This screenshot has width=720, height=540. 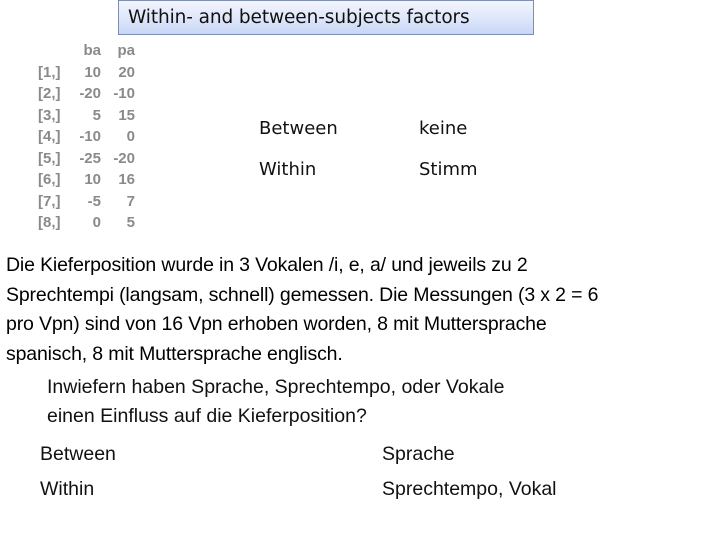 I want to click on matrix-row-label: [8,], so click(x=49, y=222).